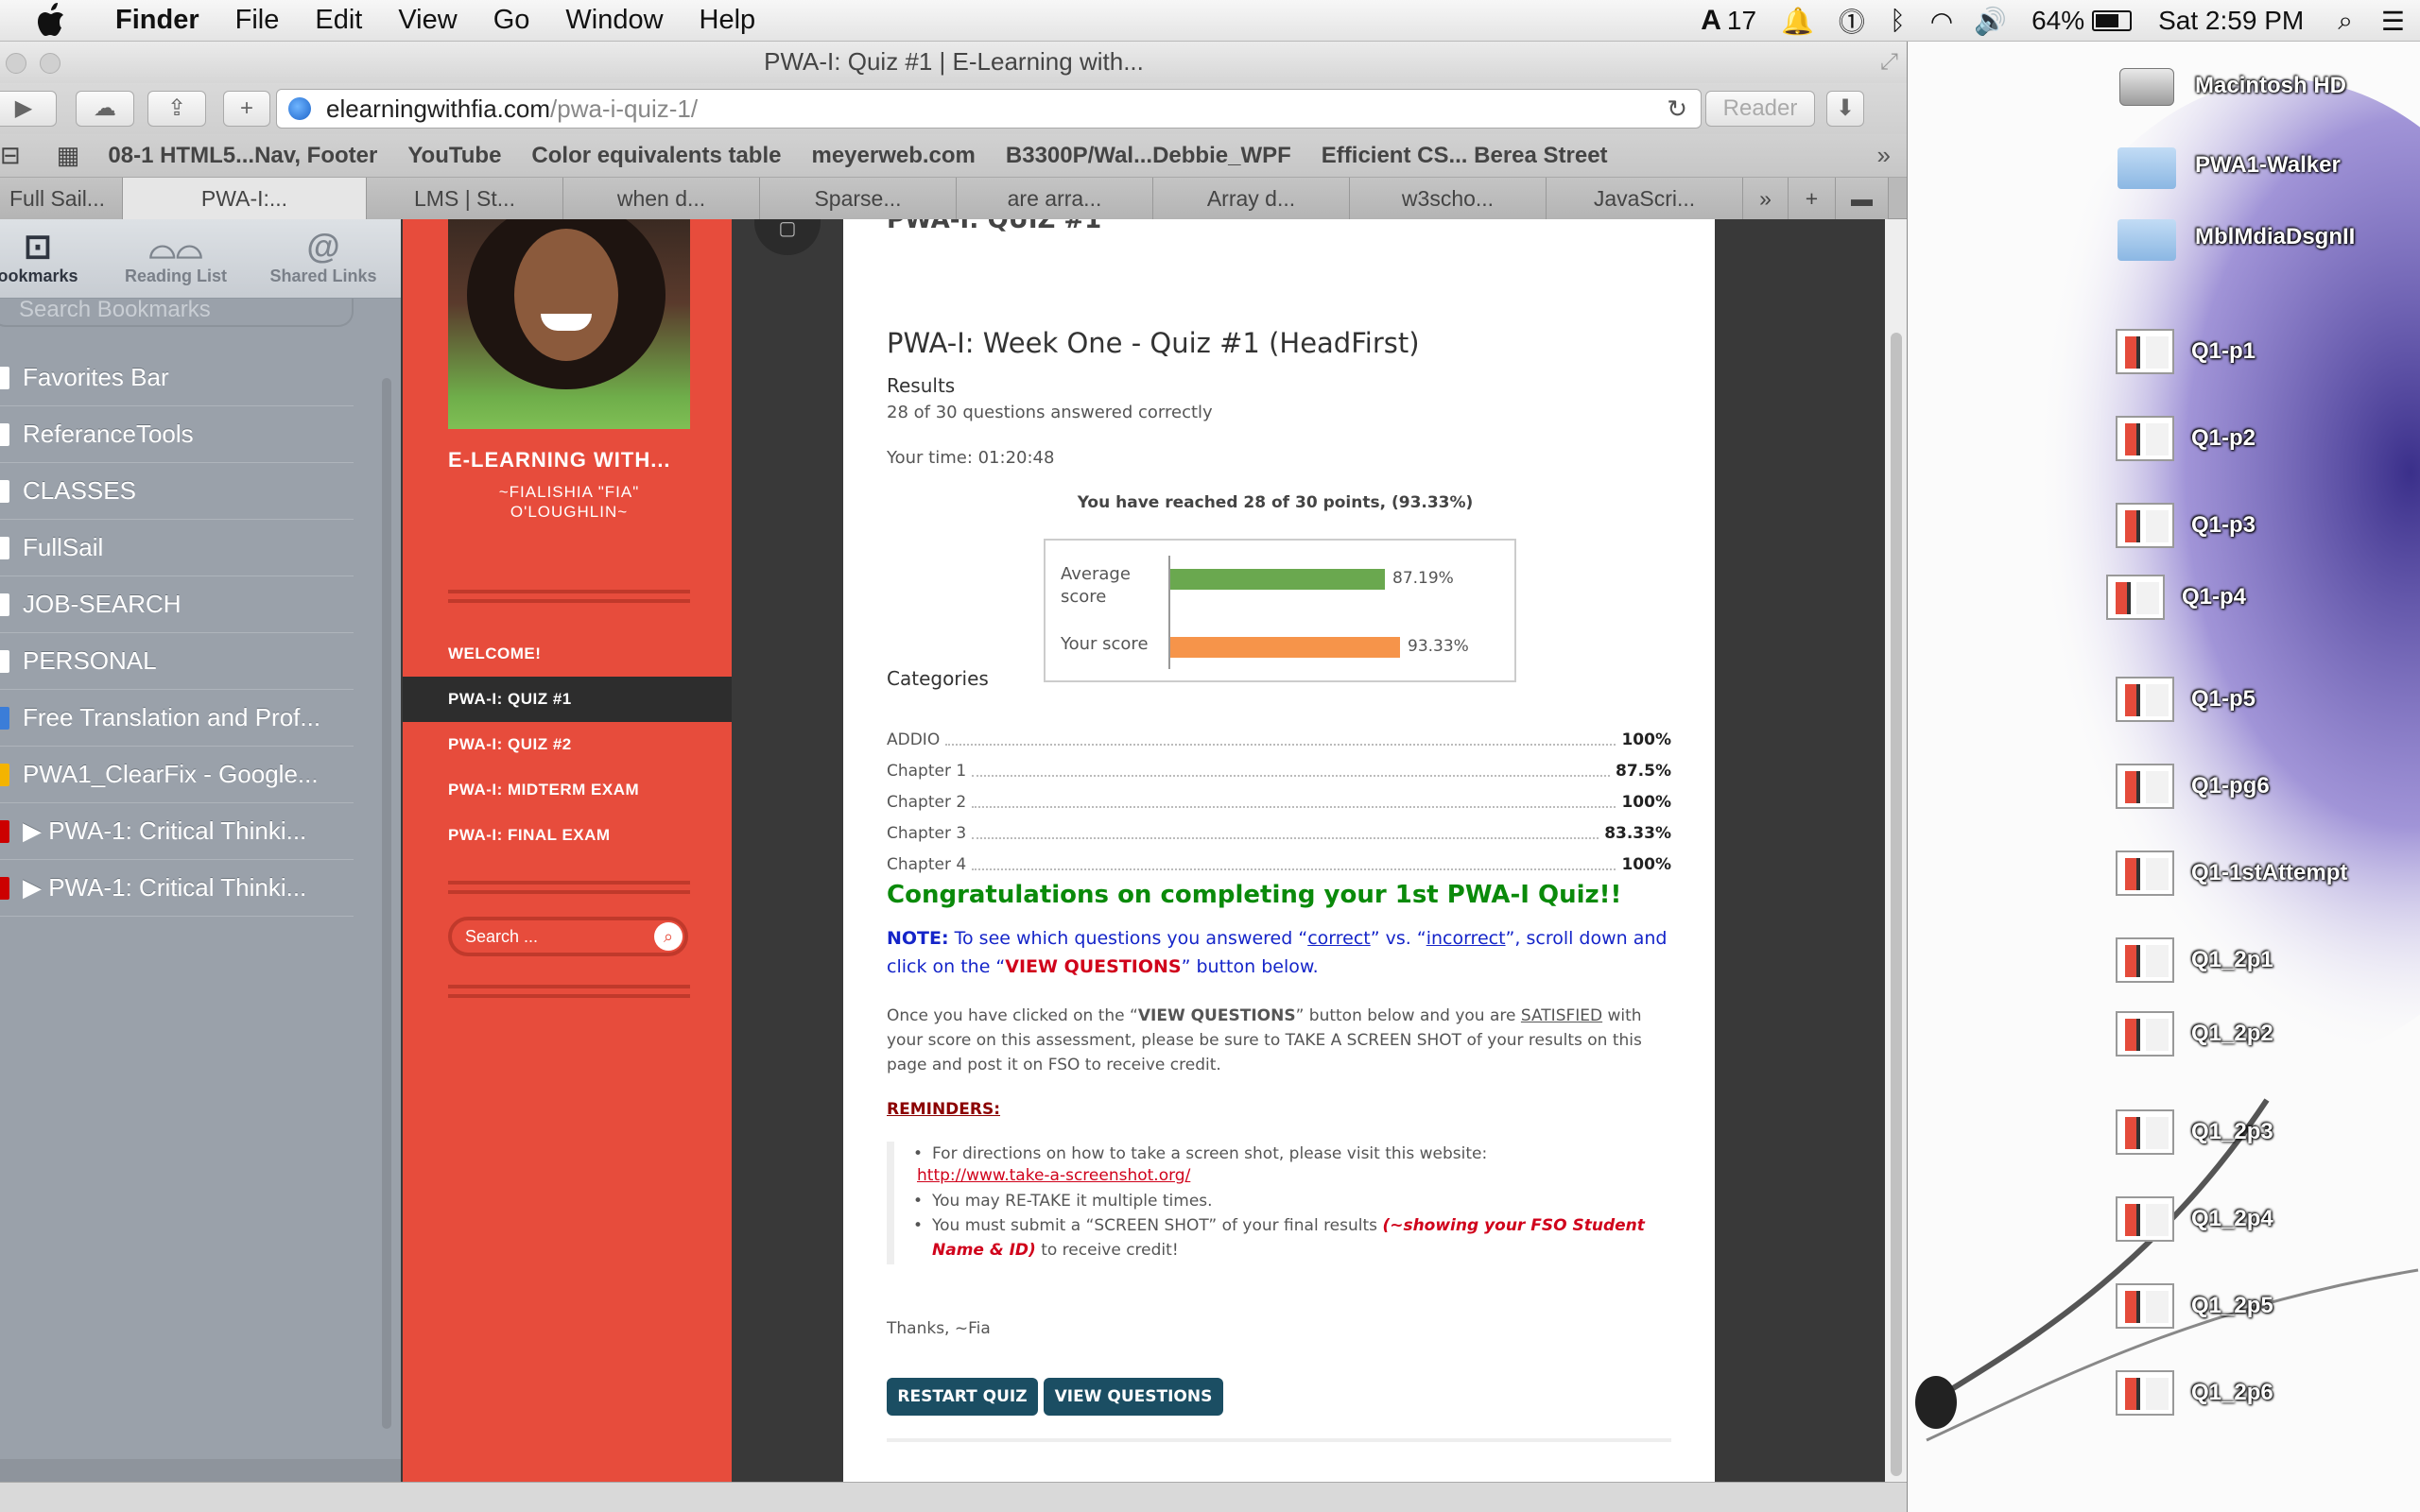 The height and width of the screenshot is (1512, 2420). Describe the element at coordinates (2231, 21) in the screenshot. I see `clock: Sat 2:59 PM` at that location.